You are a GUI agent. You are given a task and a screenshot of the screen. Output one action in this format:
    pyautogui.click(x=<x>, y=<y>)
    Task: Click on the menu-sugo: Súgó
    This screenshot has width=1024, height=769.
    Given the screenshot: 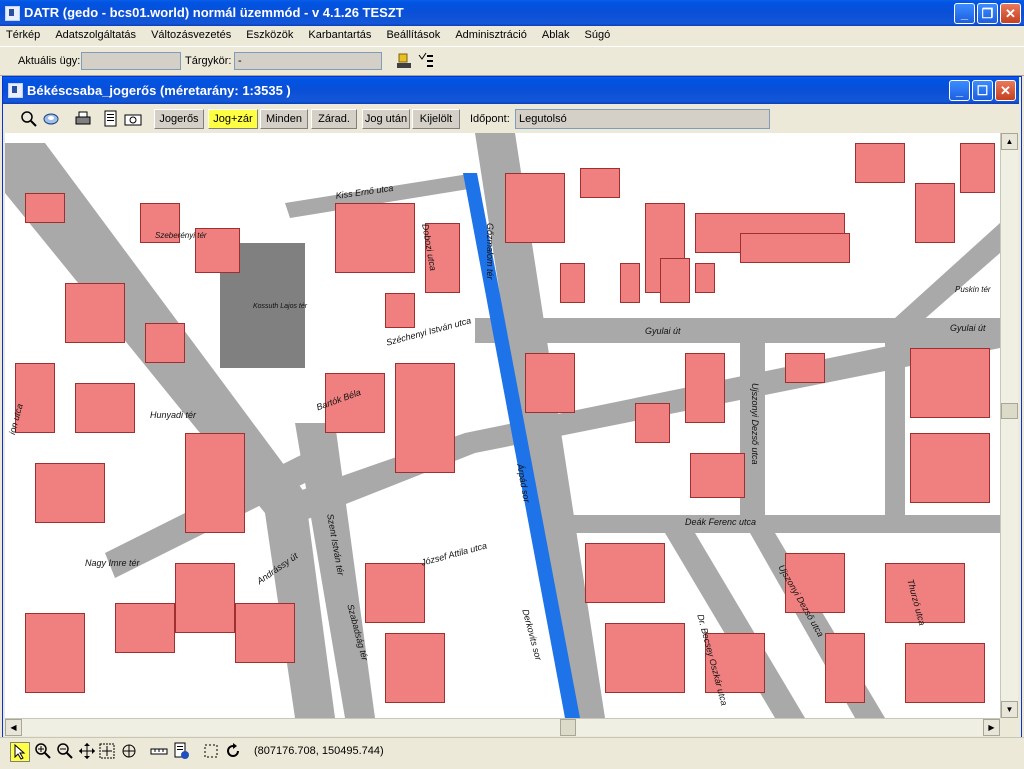 What is the action you would take?
    pyautogui.click(x=598, y=35)
    